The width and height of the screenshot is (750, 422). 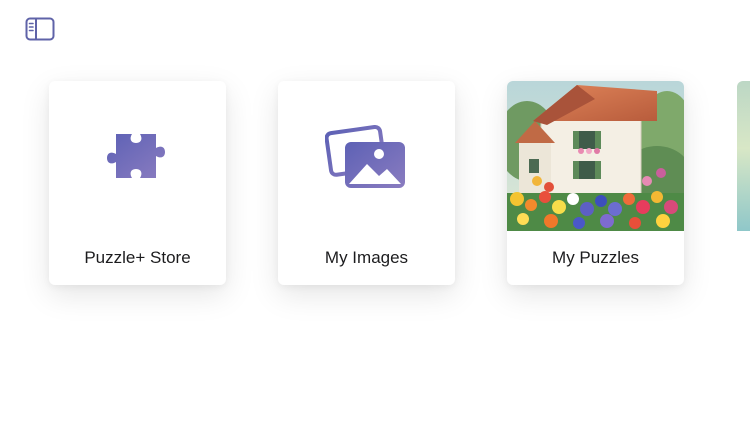 I want to click on puzzle-store-card: Puzzle+ Store, so click(x=137, y=183).